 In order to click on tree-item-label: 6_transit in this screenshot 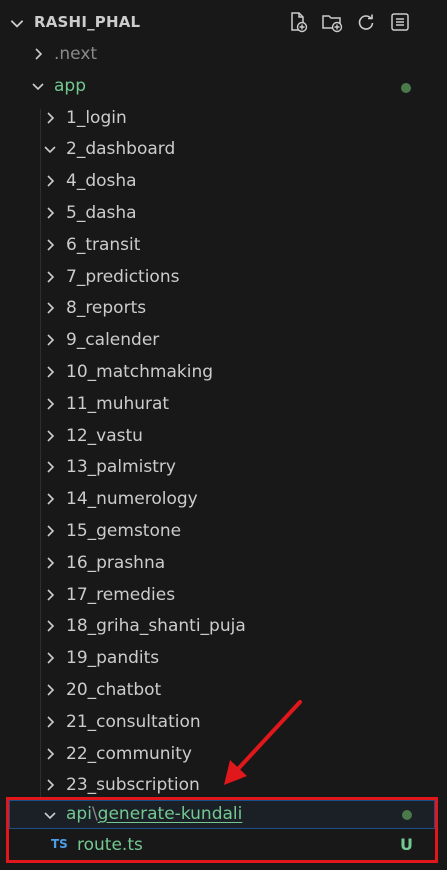, I will do `click(103, 244)`.